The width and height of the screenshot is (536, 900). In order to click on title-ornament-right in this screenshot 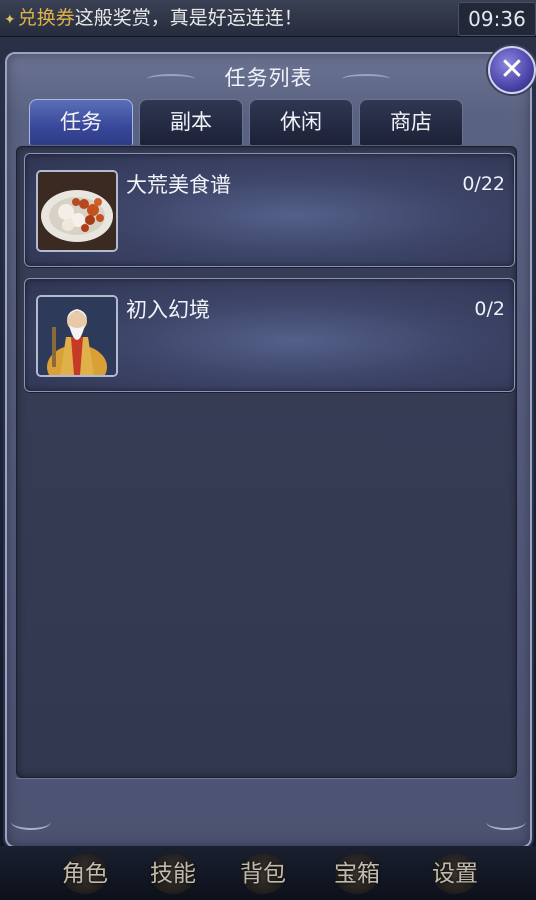, I will do `click(366, 79)`.